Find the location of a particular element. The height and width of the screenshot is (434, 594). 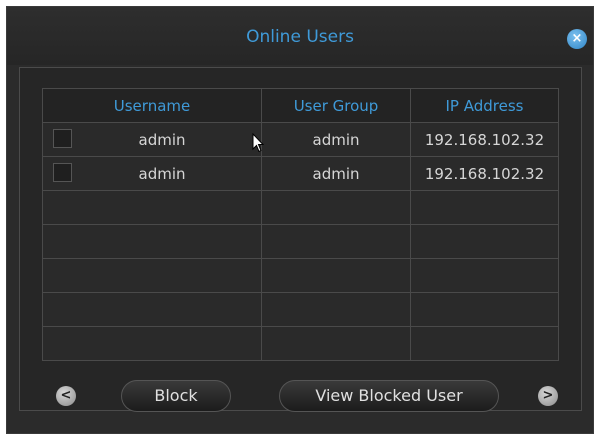

dialog-titlebar: Online Users × is located at coordinates (300, 36).